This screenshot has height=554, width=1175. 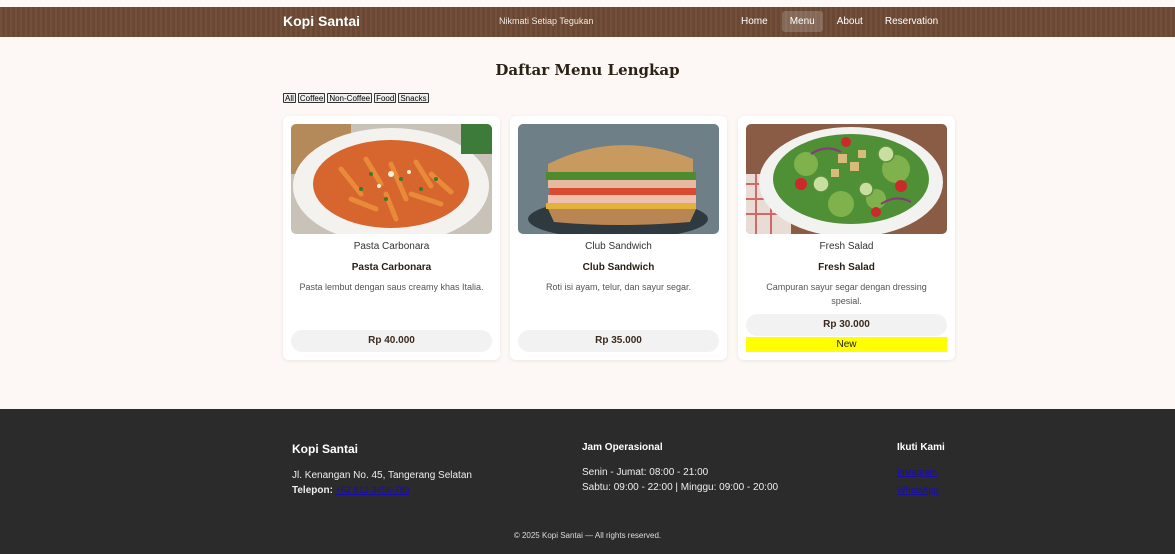 I want to click on category-filters: All Coffee Non-Coffee Food Snacks, so click(x=356, y=98).